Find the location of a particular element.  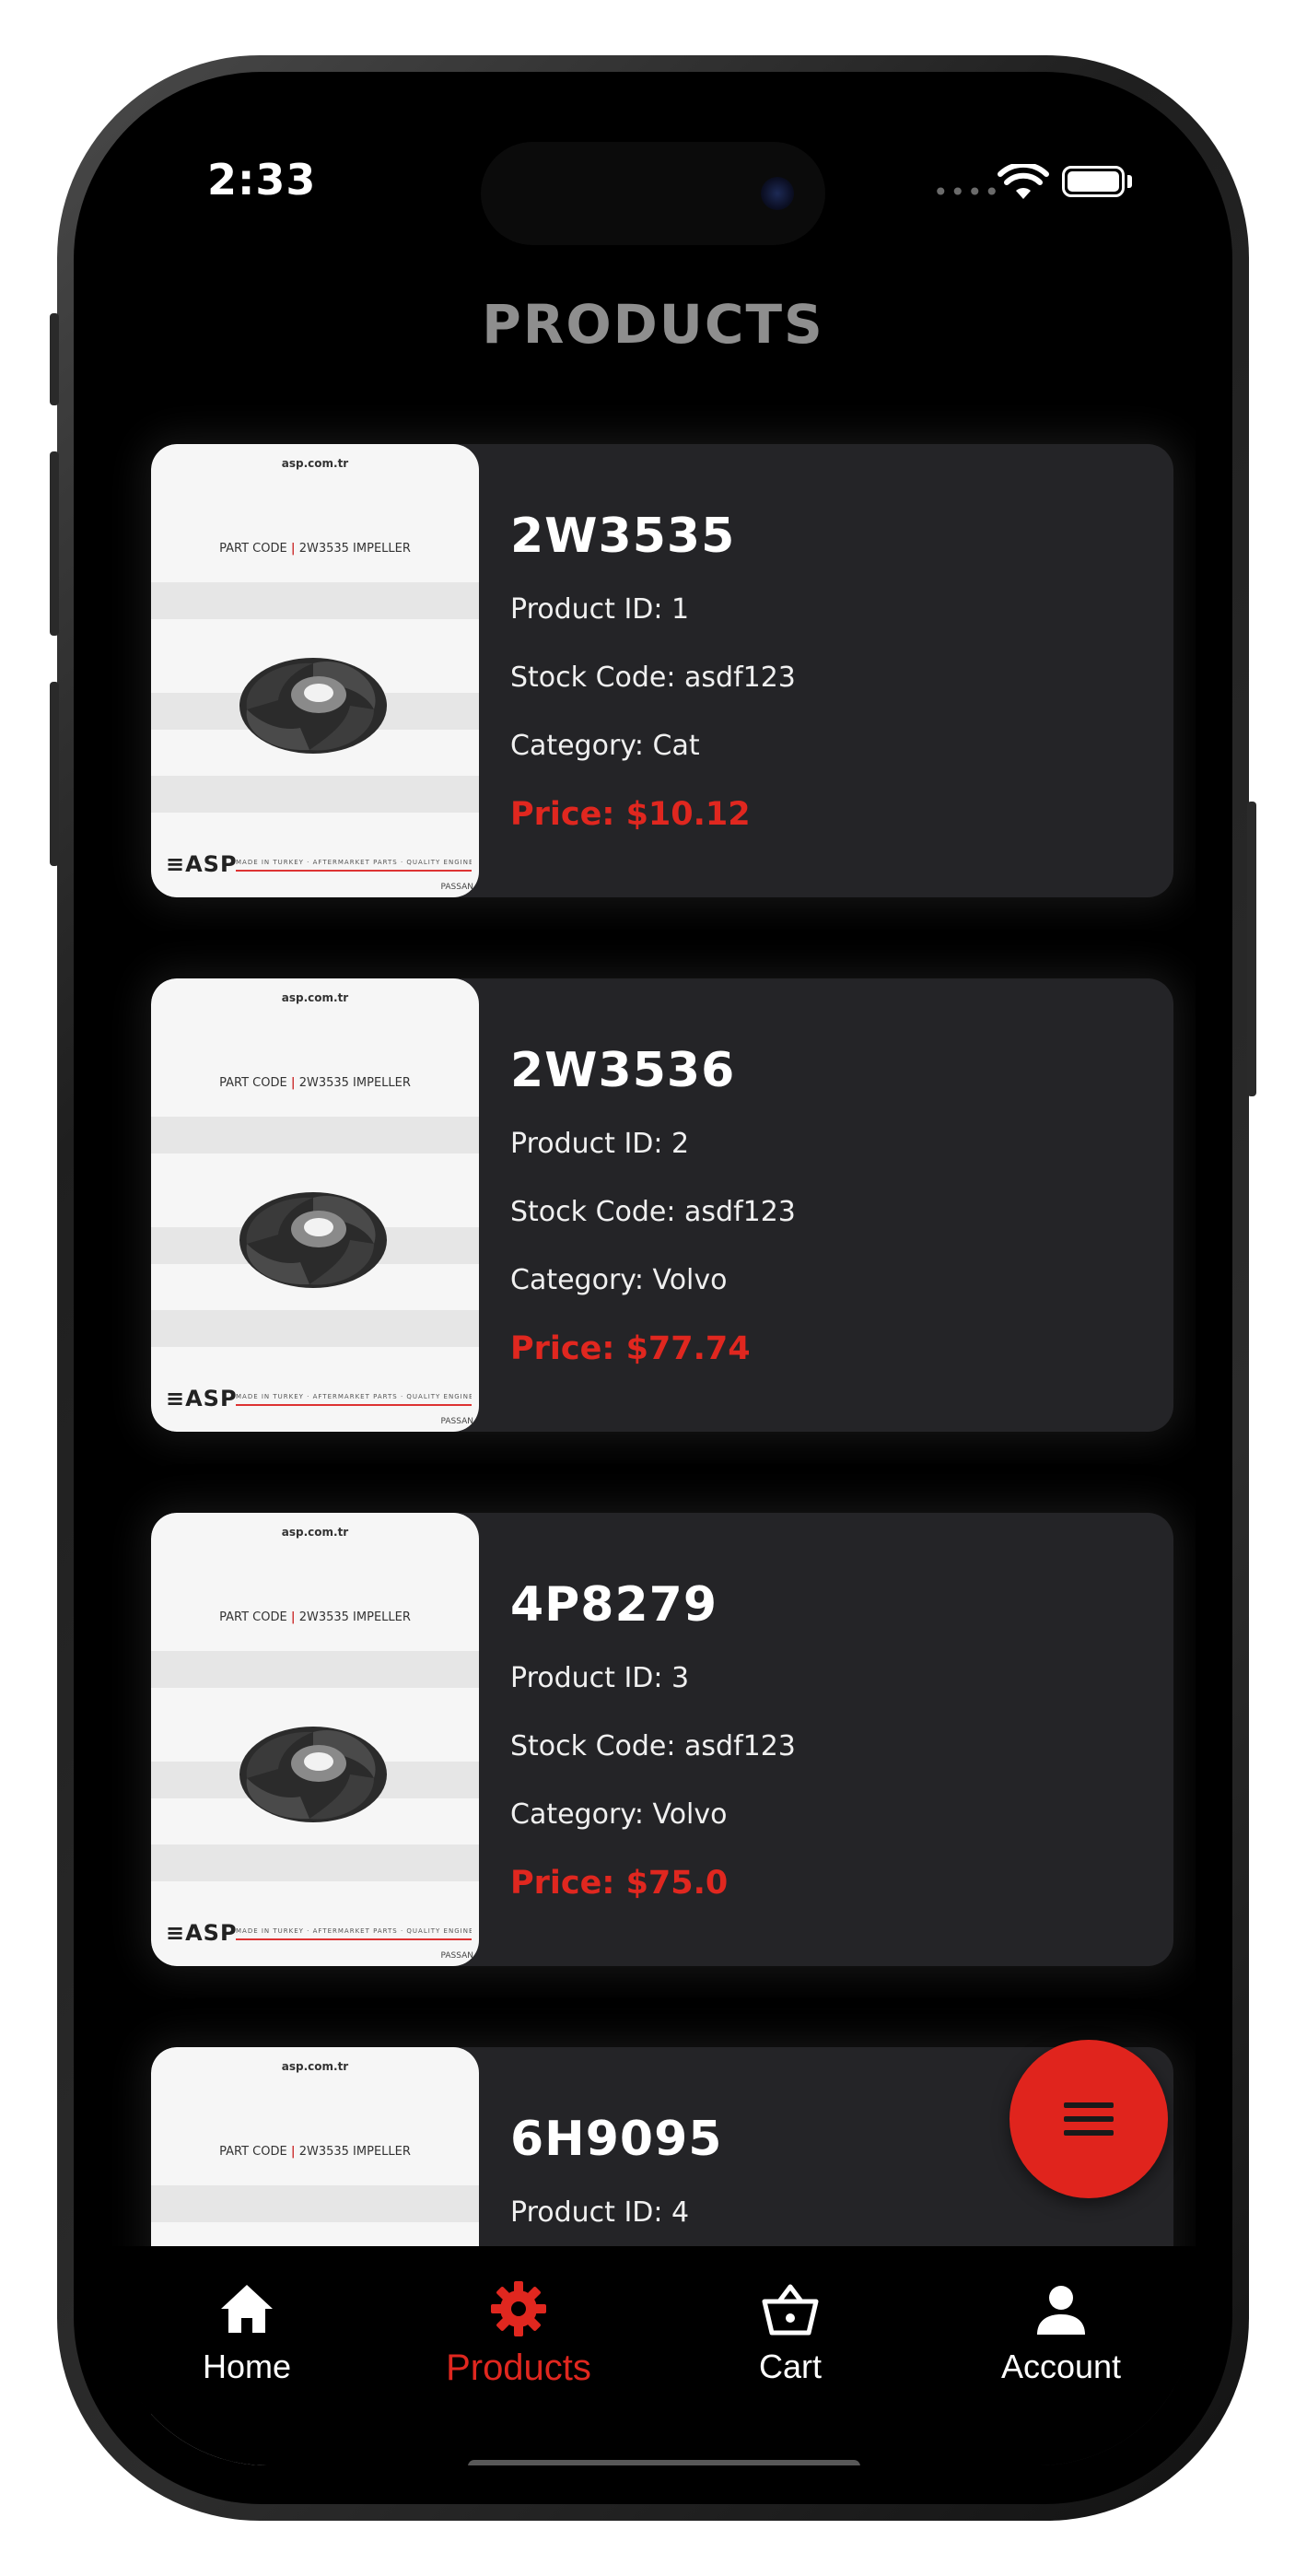

power-button is located at coordinates (1251, 949).